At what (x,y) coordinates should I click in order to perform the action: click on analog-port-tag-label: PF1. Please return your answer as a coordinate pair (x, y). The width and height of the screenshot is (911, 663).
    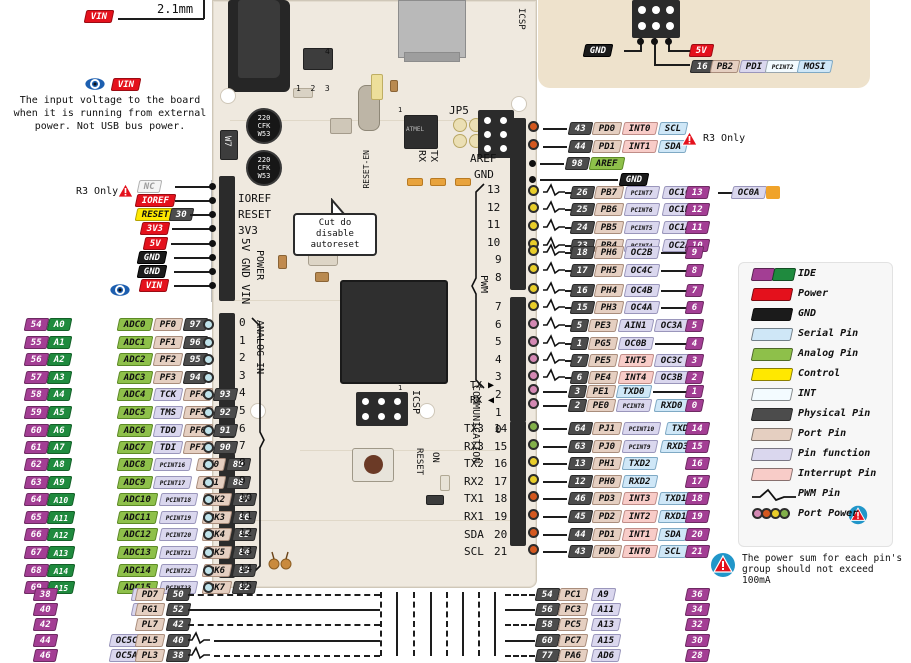
    Looking at the image, I should click on (168, 342).